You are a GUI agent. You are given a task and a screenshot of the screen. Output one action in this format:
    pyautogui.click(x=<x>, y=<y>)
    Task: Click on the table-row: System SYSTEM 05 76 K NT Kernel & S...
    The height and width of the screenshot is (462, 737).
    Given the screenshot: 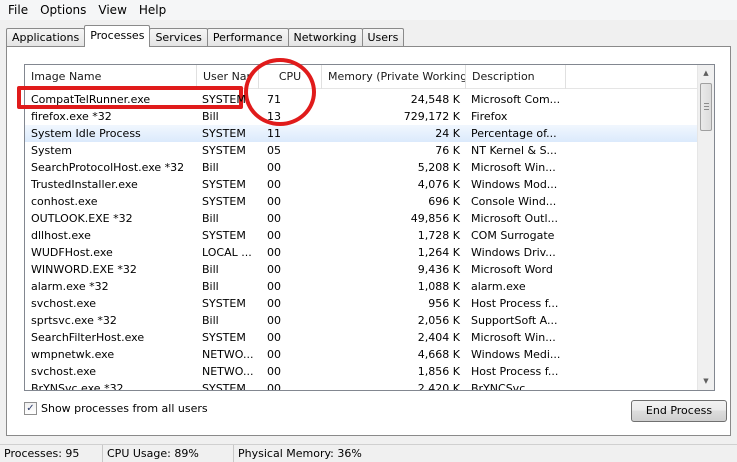 What is the action you would take?
    pyautogui.click(x=361, y=150)
    